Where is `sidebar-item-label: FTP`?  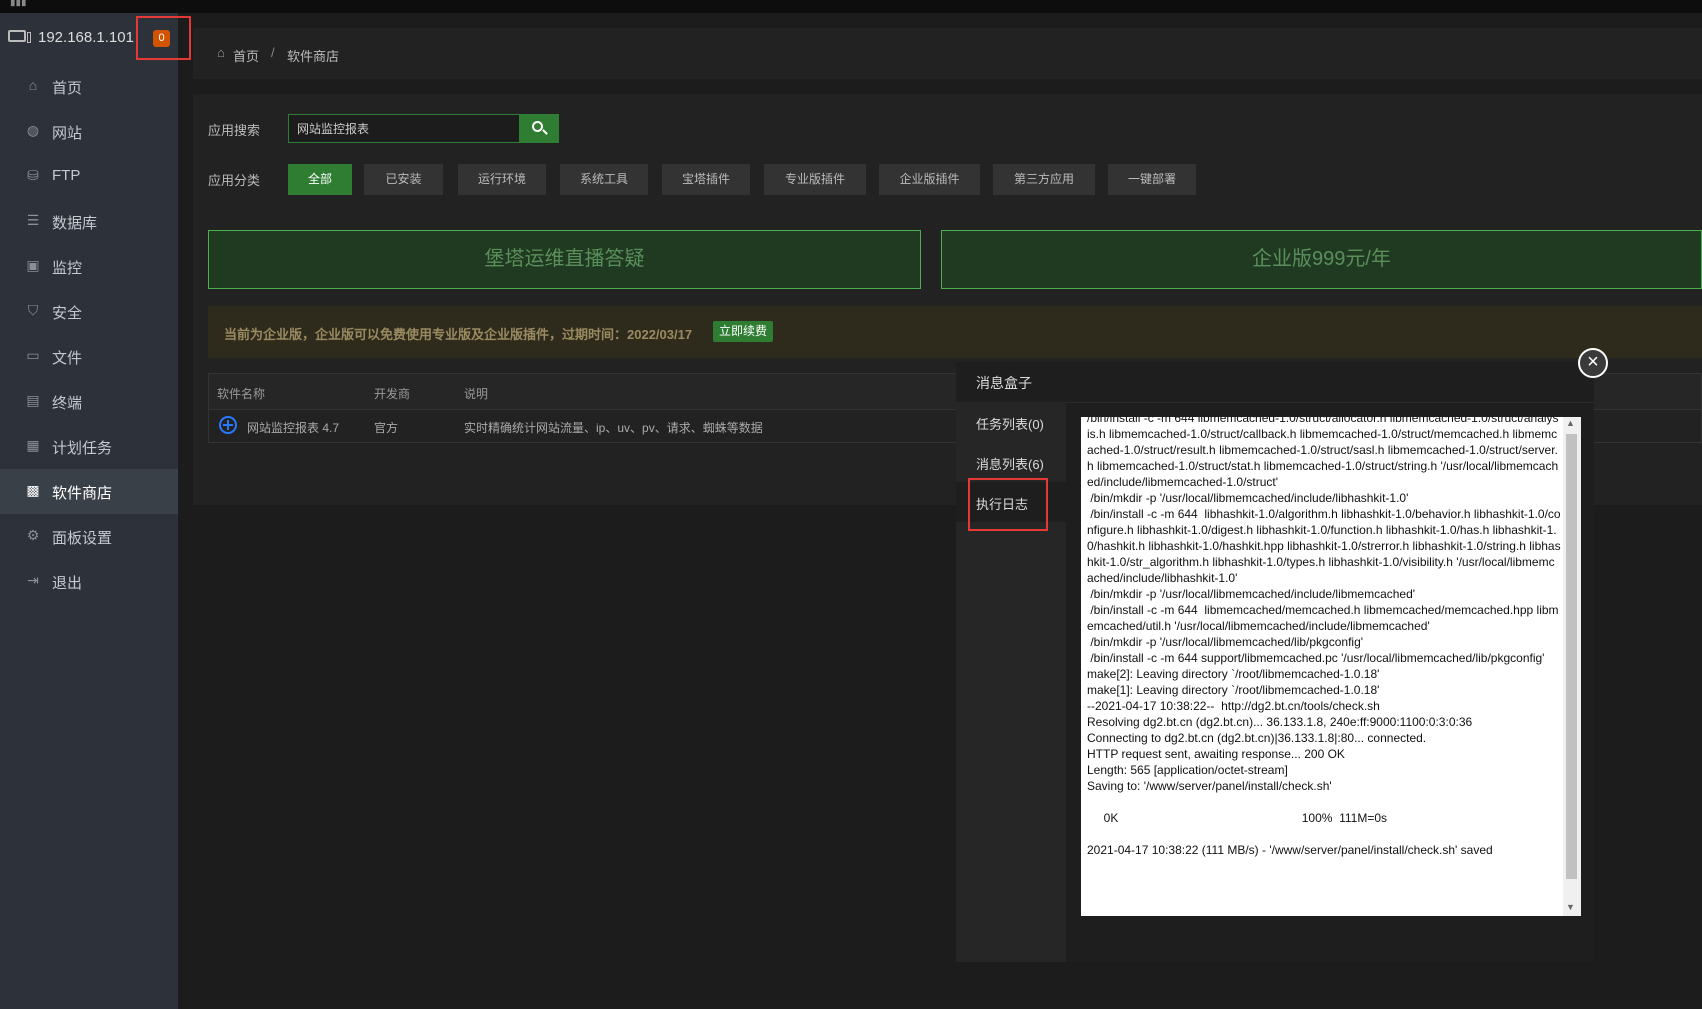 sidebar-item-label: FTP is located at coordinates (66, 175).